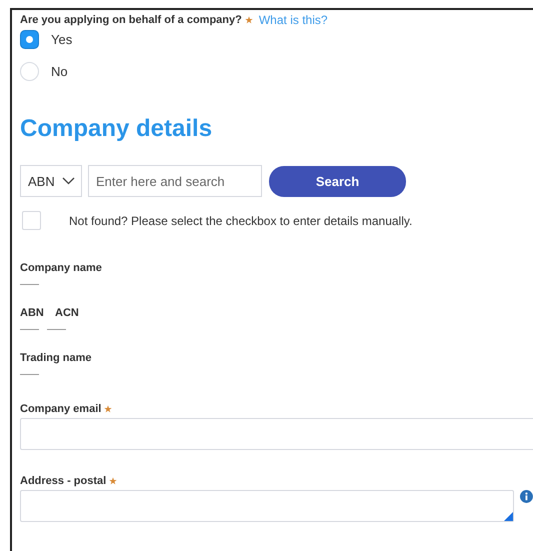  Describe the element at coordinates (131, 20) in the screenshot. I see `question-label: Are you applying on behalf of a company?` at that location.